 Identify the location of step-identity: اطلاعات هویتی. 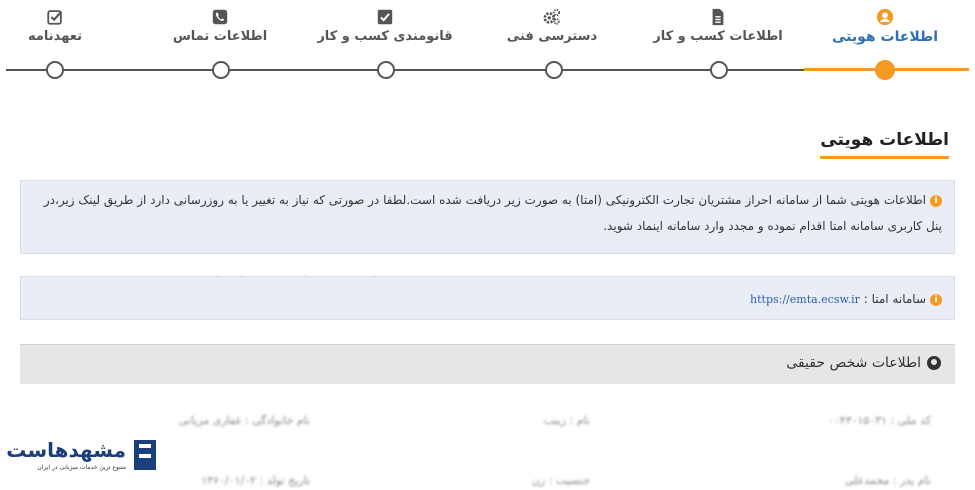
(885, 26).